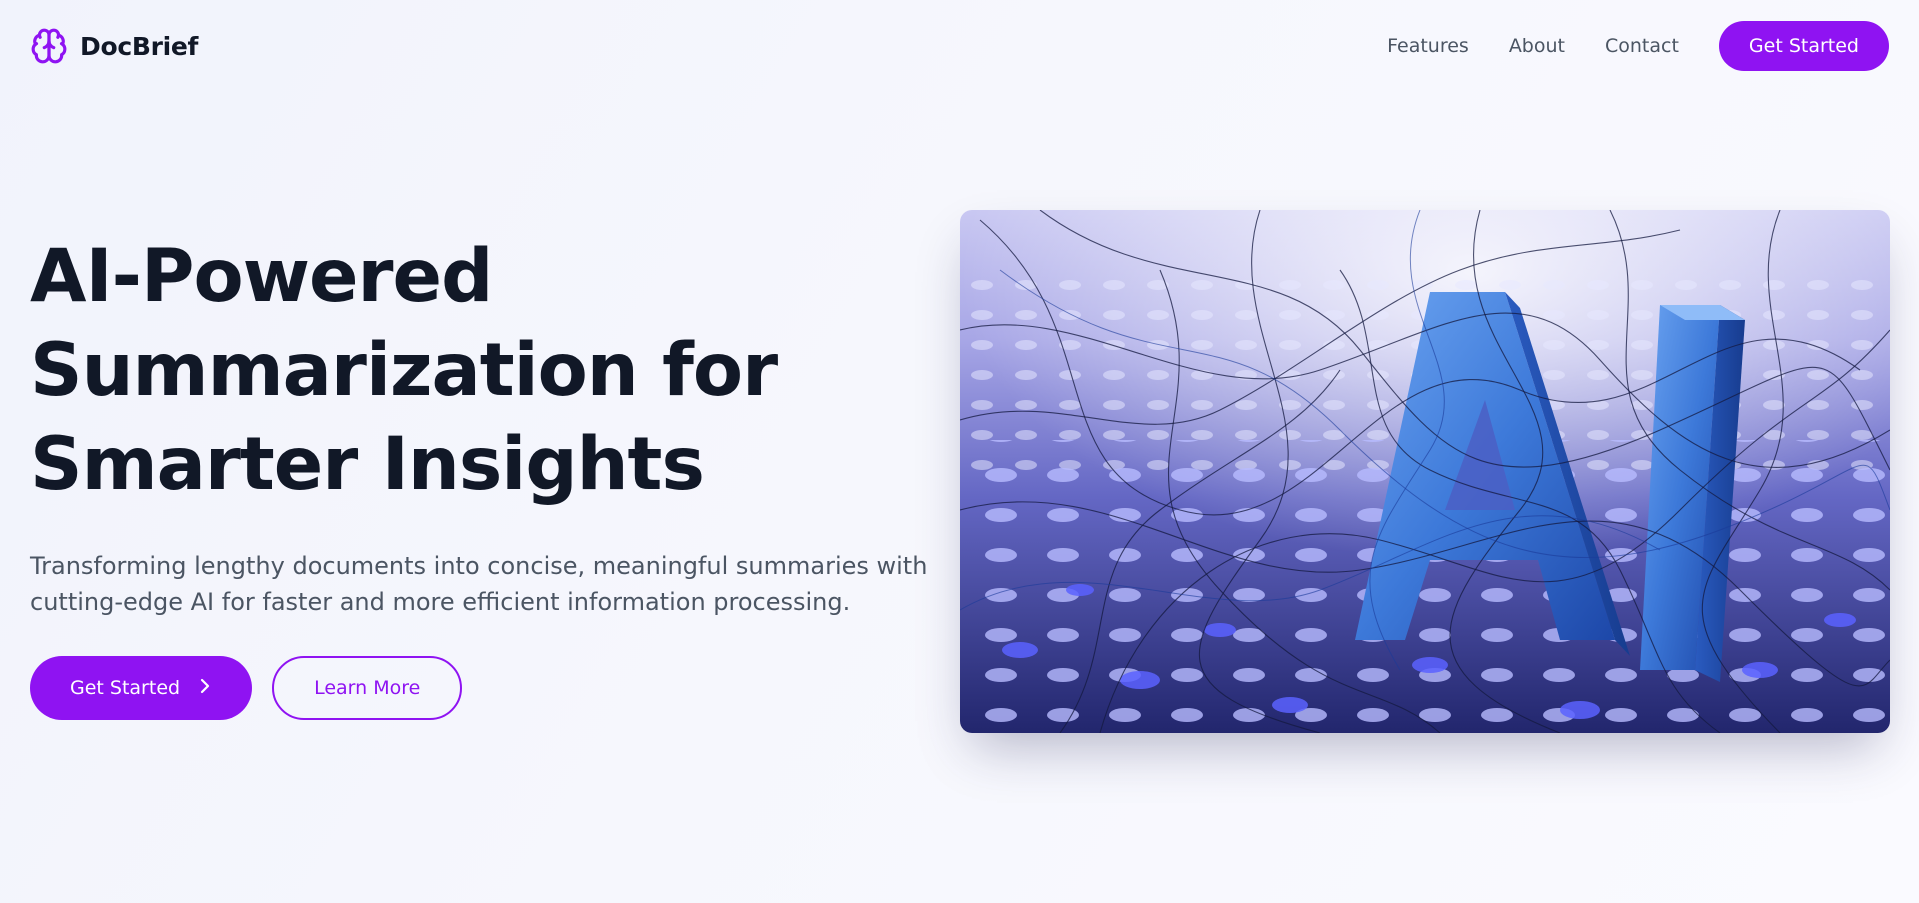 The image size is (1919, 903). I want to click on brand-logo: DocBrief, so click(114, 46).